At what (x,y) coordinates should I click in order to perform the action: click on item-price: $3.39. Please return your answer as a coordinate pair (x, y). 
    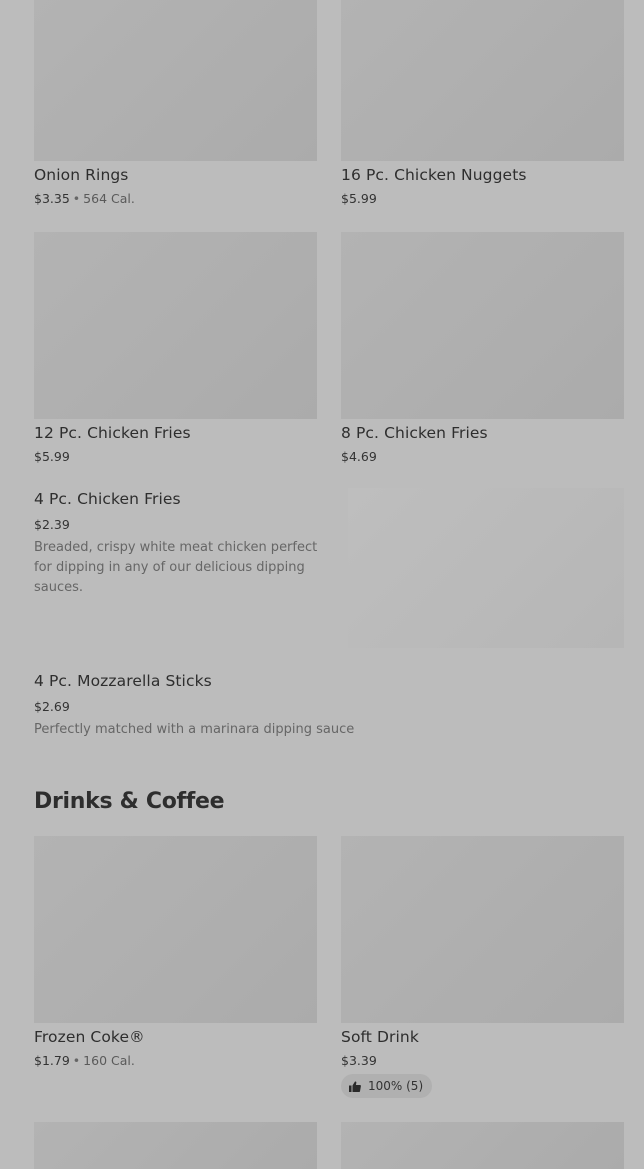
    Looking at the image, I should click on (359, 1060).